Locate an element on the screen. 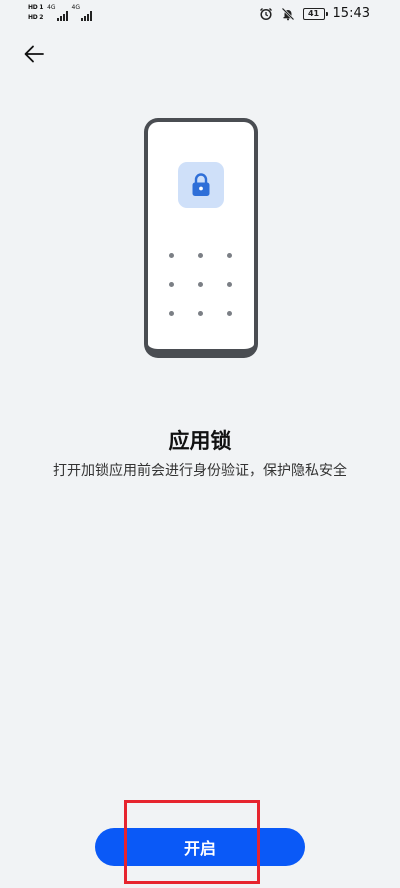  sim1-label: HD 1 is located at coordinates (36, 7).